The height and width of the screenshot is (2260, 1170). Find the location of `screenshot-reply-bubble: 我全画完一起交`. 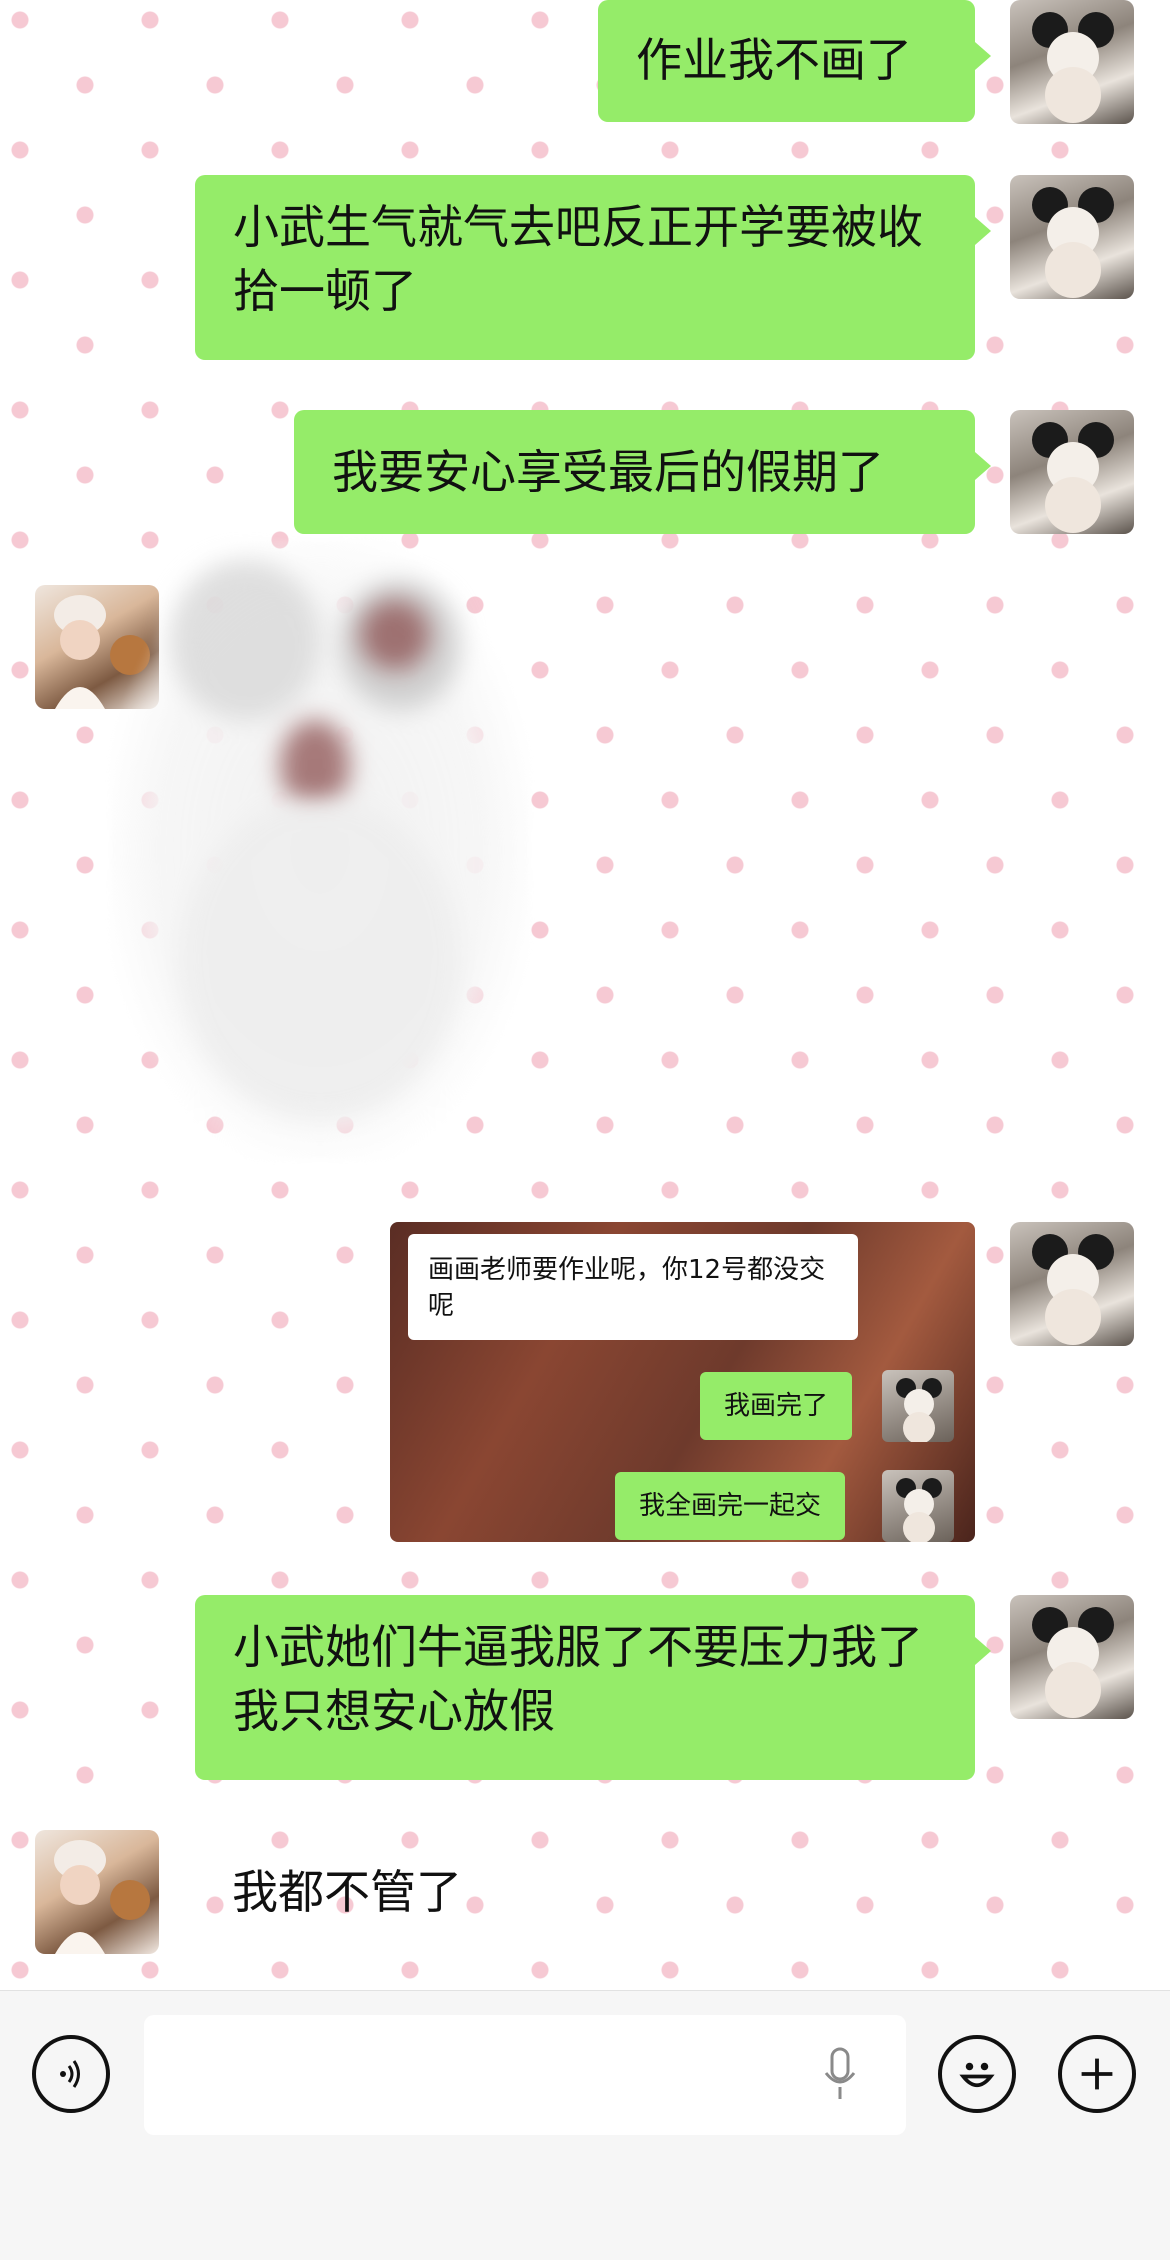

screenshot-reply-bubble: 我全画完一起交 is located at coordinates (730, 1506).